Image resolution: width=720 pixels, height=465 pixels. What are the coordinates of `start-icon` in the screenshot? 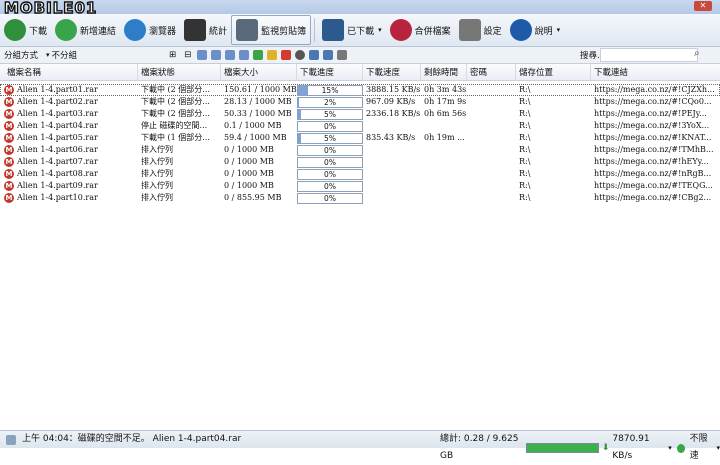 It's located at (258, 55).